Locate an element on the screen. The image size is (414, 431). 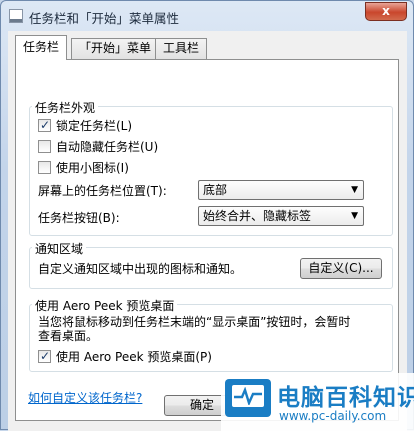
aero-peek-description-line1: 当您将鼠标移动到任务栏末端的“显示桌面”按钮时，会暂时 is located at coordinates (194, 322).